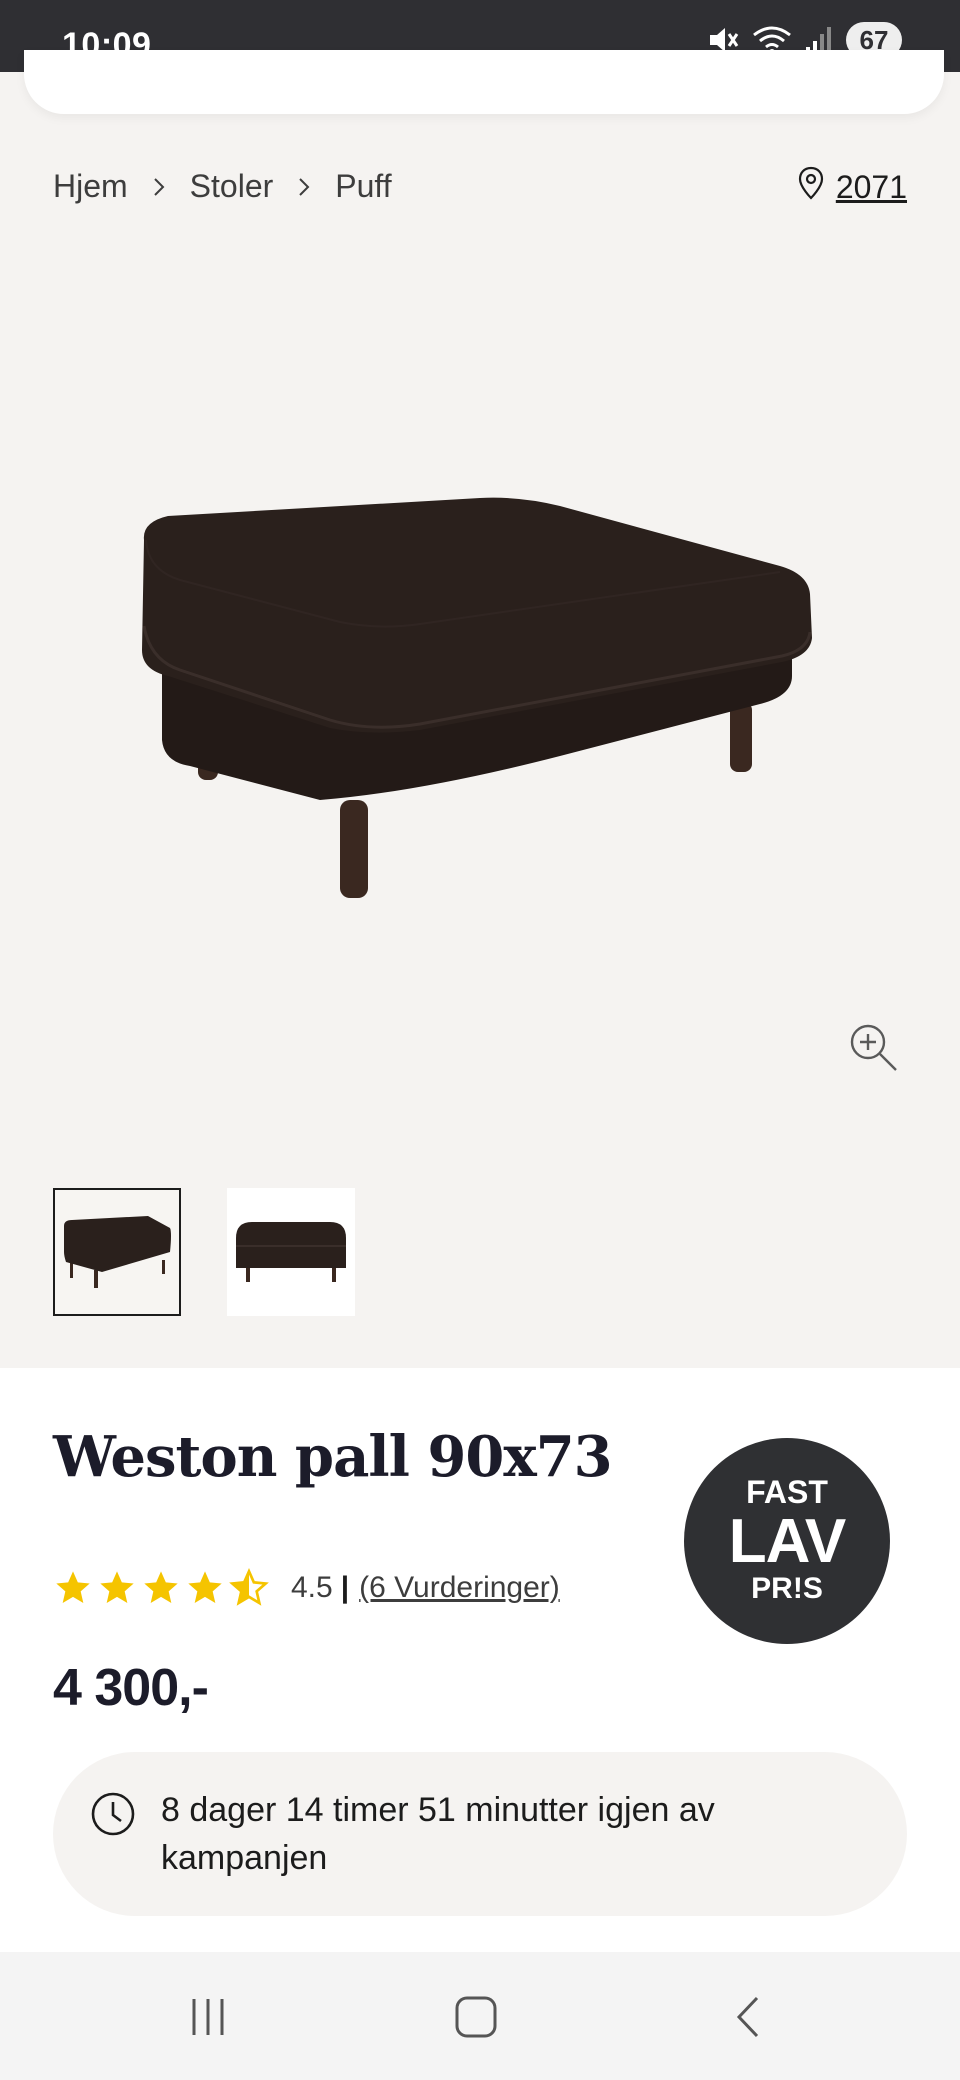 This screenshot has height=2080, width=960. I want to click on breadcrumb-item-puff: Puff, so click(363, 186).